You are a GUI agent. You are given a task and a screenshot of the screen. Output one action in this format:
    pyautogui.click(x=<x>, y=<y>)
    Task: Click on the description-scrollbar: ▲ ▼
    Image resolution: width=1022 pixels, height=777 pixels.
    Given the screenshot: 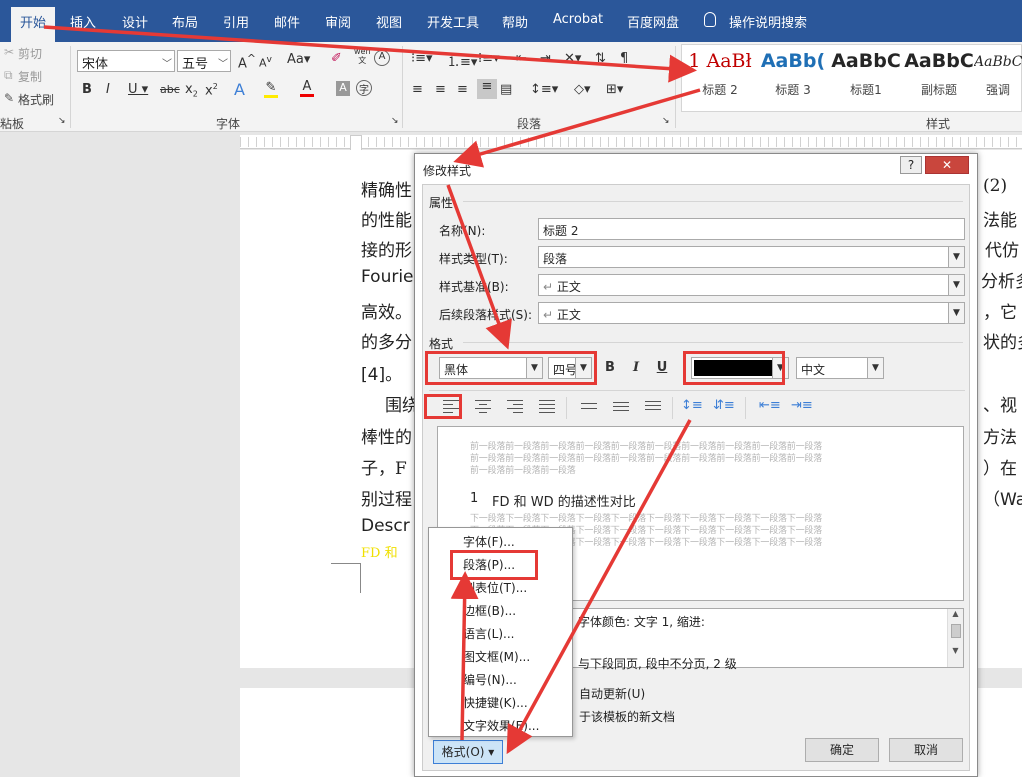 What is the action you would take?
    pyautogui.click(x=955, y=638)
    